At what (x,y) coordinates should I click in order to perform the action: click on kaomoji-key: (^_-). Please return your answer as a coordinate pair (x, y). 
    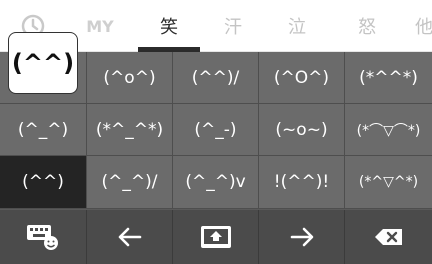
    Looking at the image, I should click on (216, 130).